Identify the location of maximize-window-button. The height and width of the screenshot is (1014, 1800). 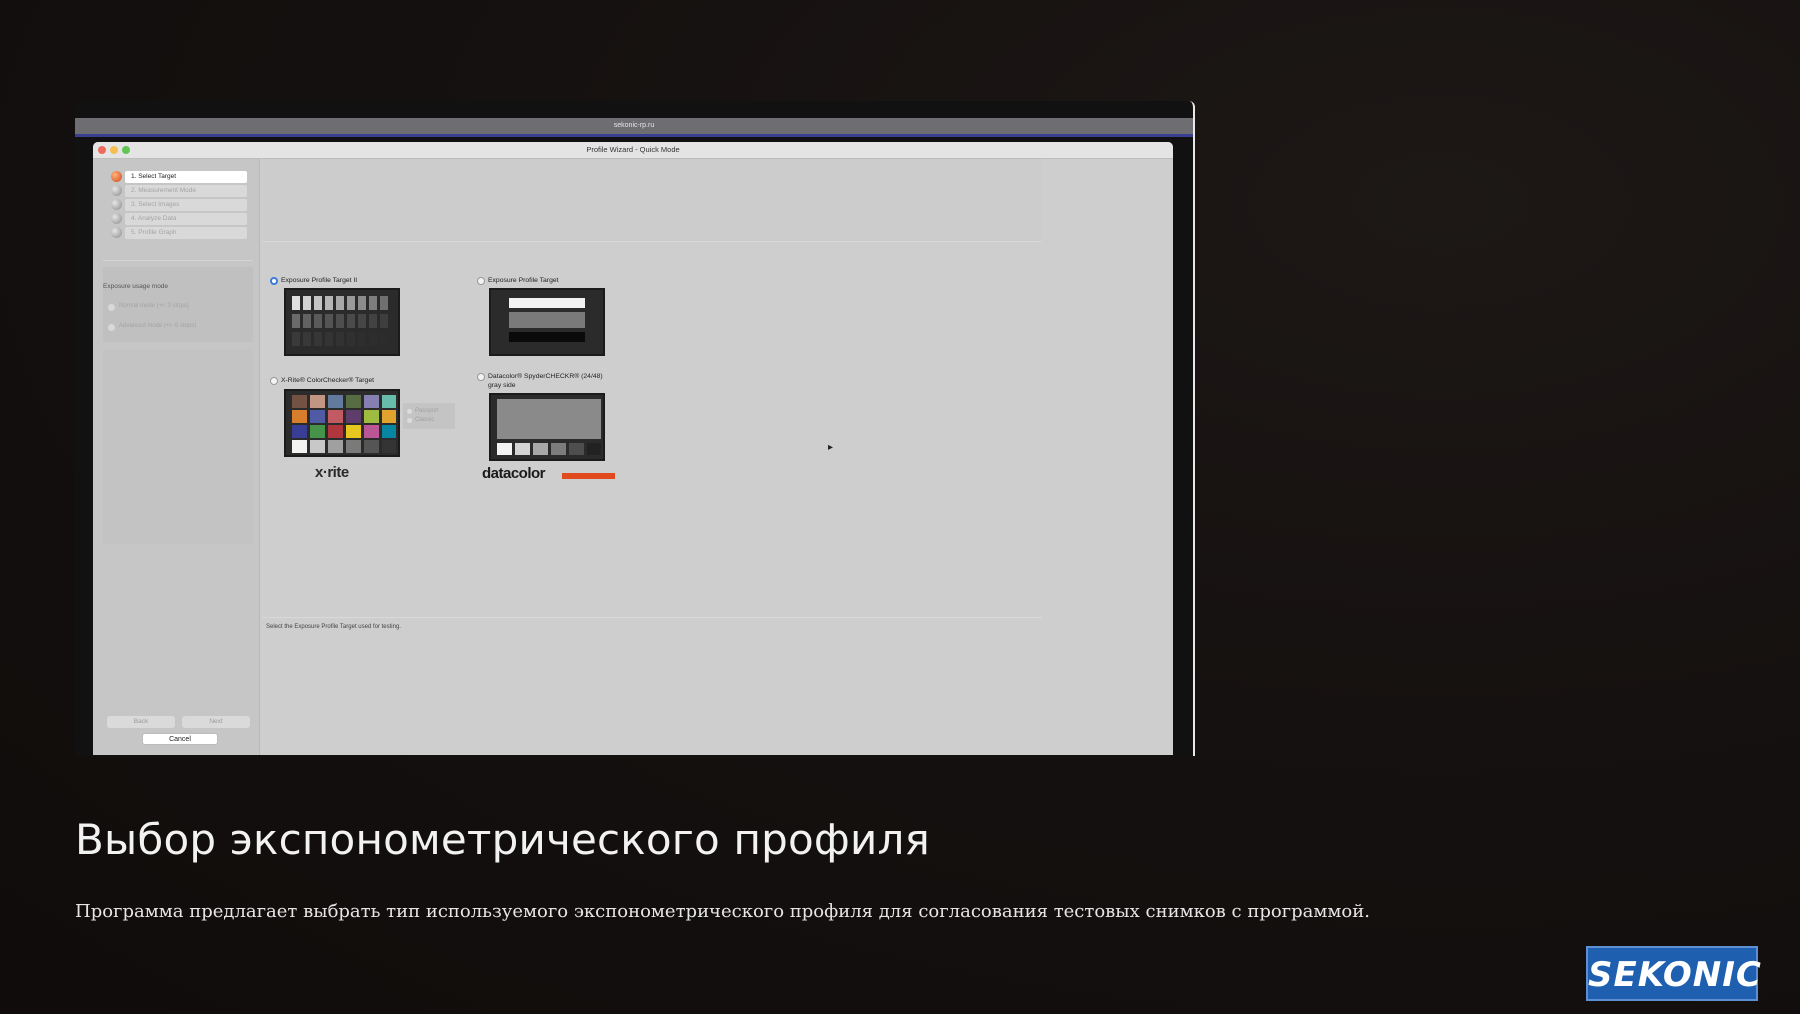
(126, 150).